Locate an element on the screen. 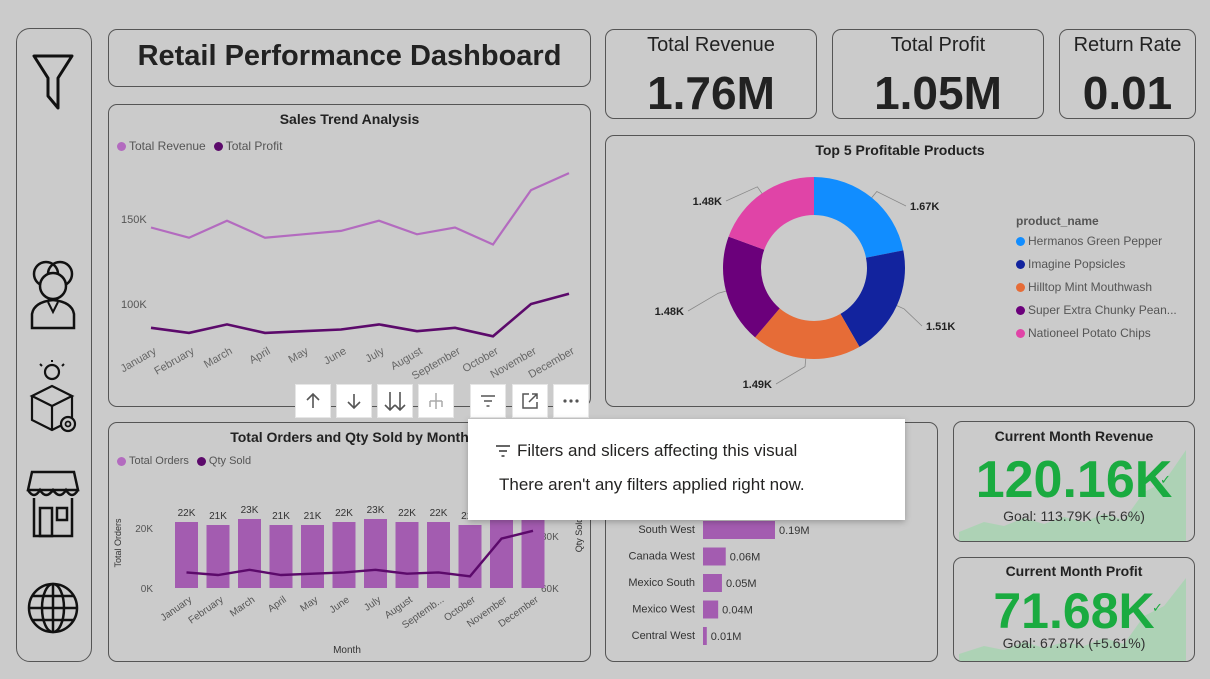 The width and height of the screenshot is (1210, 679). store-icon is located at coordinates (53, 504).